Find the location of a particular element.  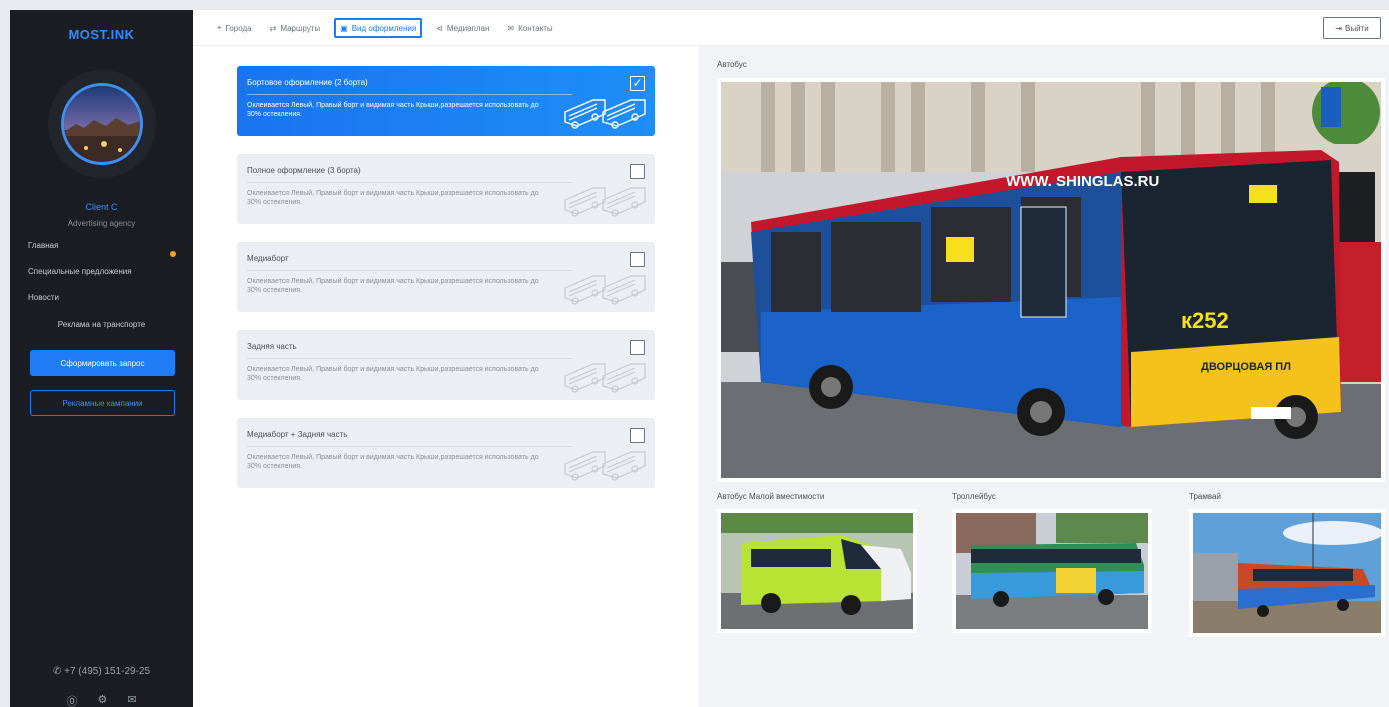

minibus-thumbnail is located at coordinates (817, 571).